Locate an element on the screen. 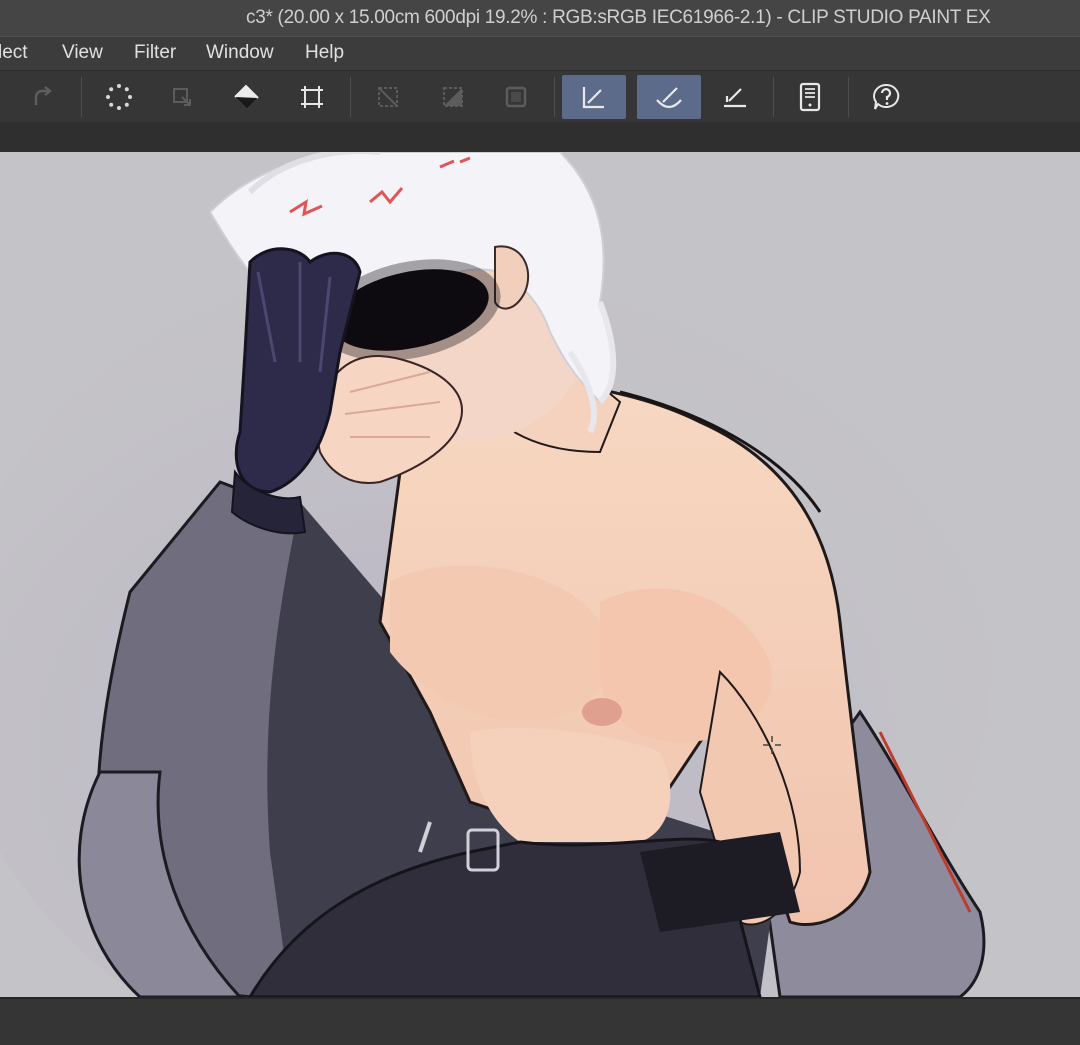 This screenshot has height=1045, width=1080. convert-layer-button is located at coordinates (182, 97).